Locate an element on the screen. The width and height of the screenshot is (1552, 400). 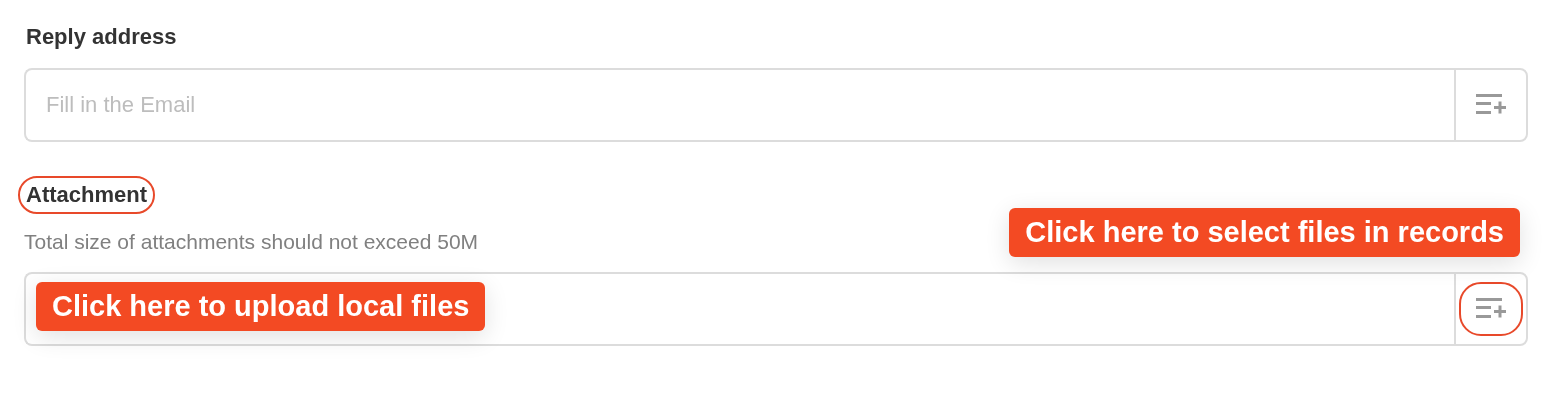
callout-label: Click here to upload local files is located at coordinates (261, 306).